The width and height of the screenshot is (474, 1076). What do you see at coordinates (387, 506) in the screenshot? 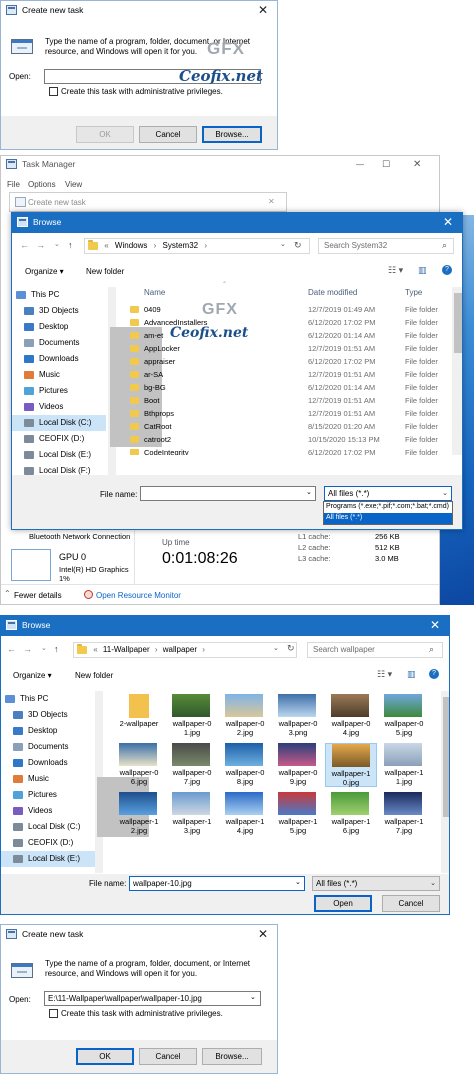
I see `filter-option-programs: Programs (*.exe;*.pif;*.com;*.bat;*.cmd)` at bounding box center [387, 506].